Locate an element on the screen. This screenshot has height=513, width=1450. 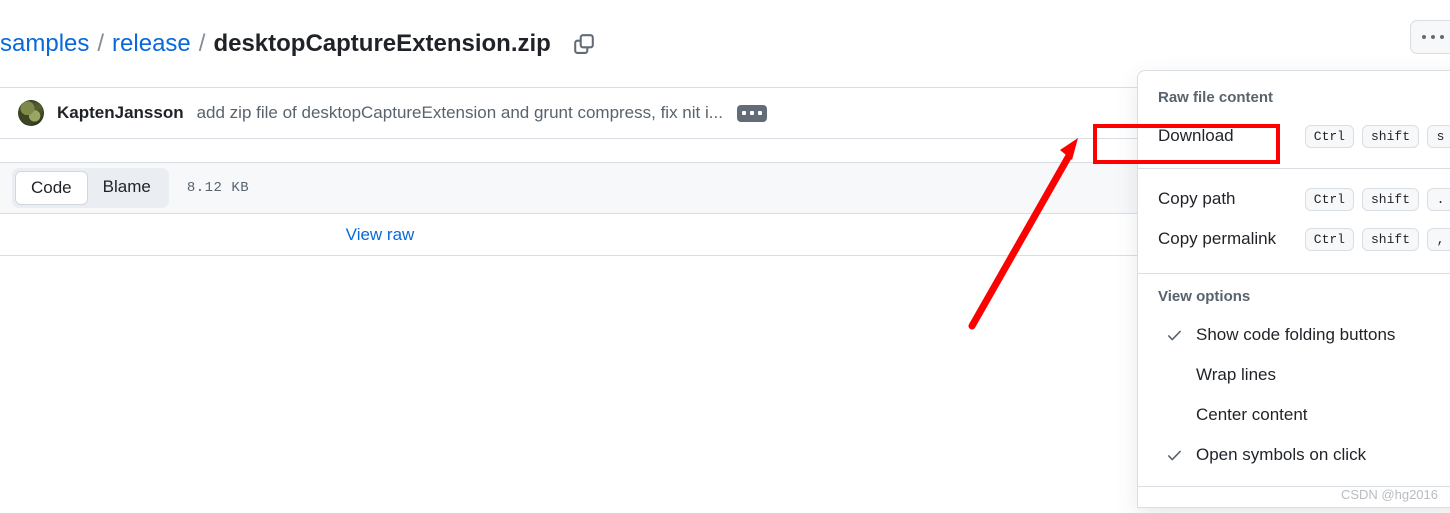
menu-item-center-content: Center content is located at coordinates (1294, 415).